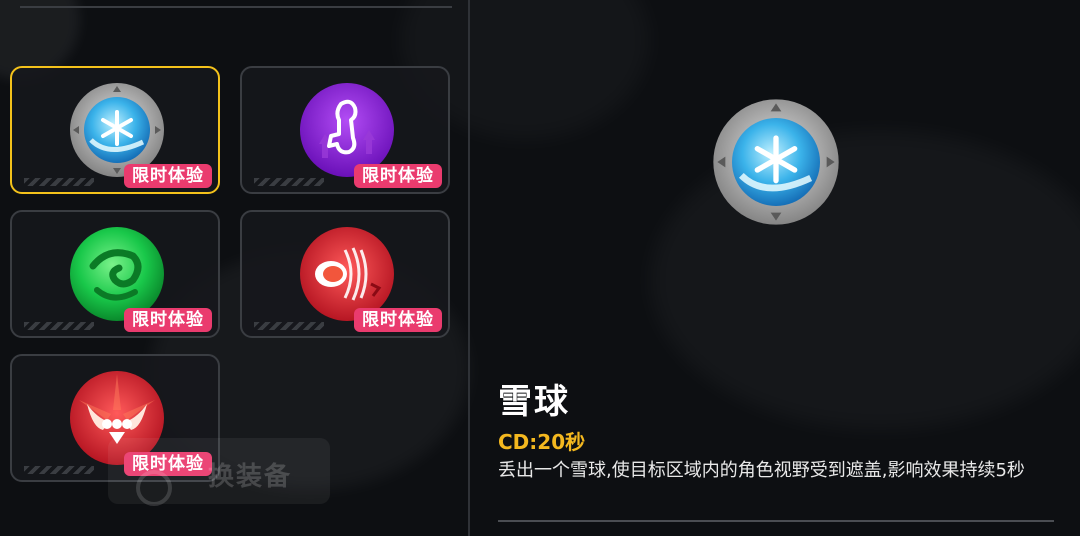 This screenshot has height=536, width=1080. Describe the element at coordinates (776, 162) in the screenshot. I see `snowball-detail-icon` at that location.